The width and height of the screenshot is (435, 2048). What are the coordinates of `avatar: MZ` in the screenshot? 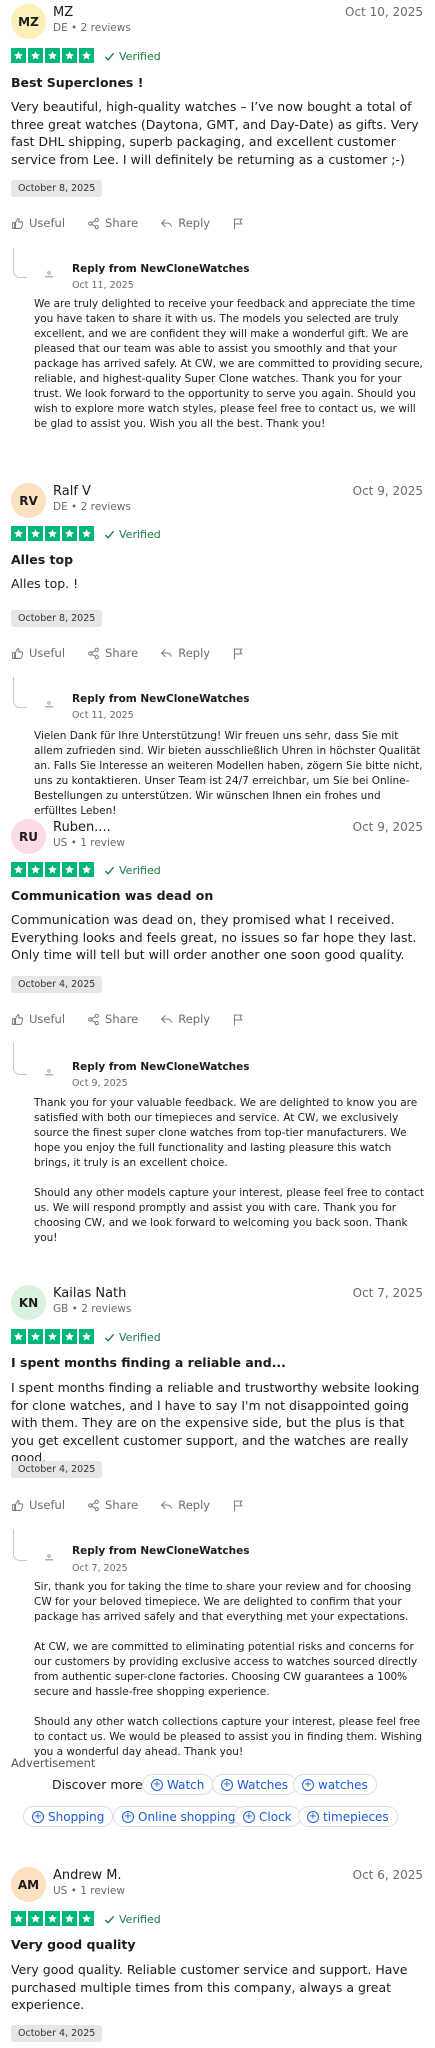 It's located at (28, 21).